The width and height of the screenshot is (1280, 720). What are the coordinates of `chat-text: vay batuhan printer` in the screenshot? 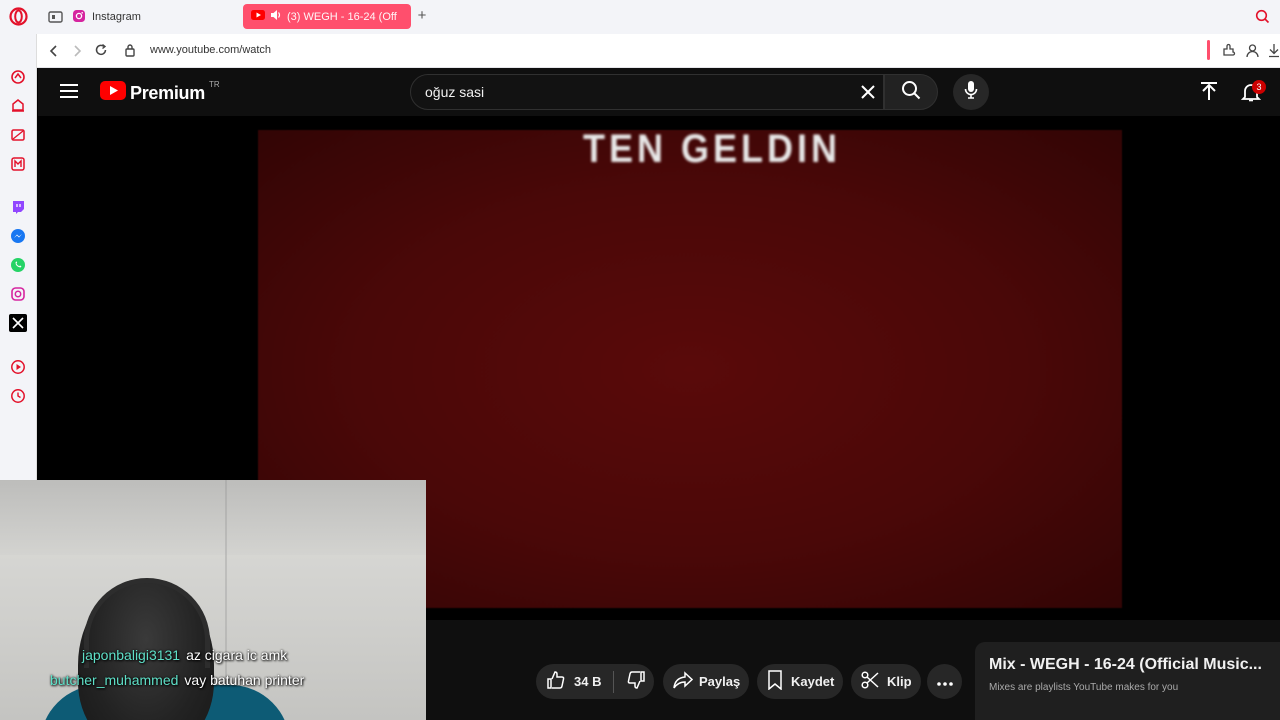 It's located at (244, 680).